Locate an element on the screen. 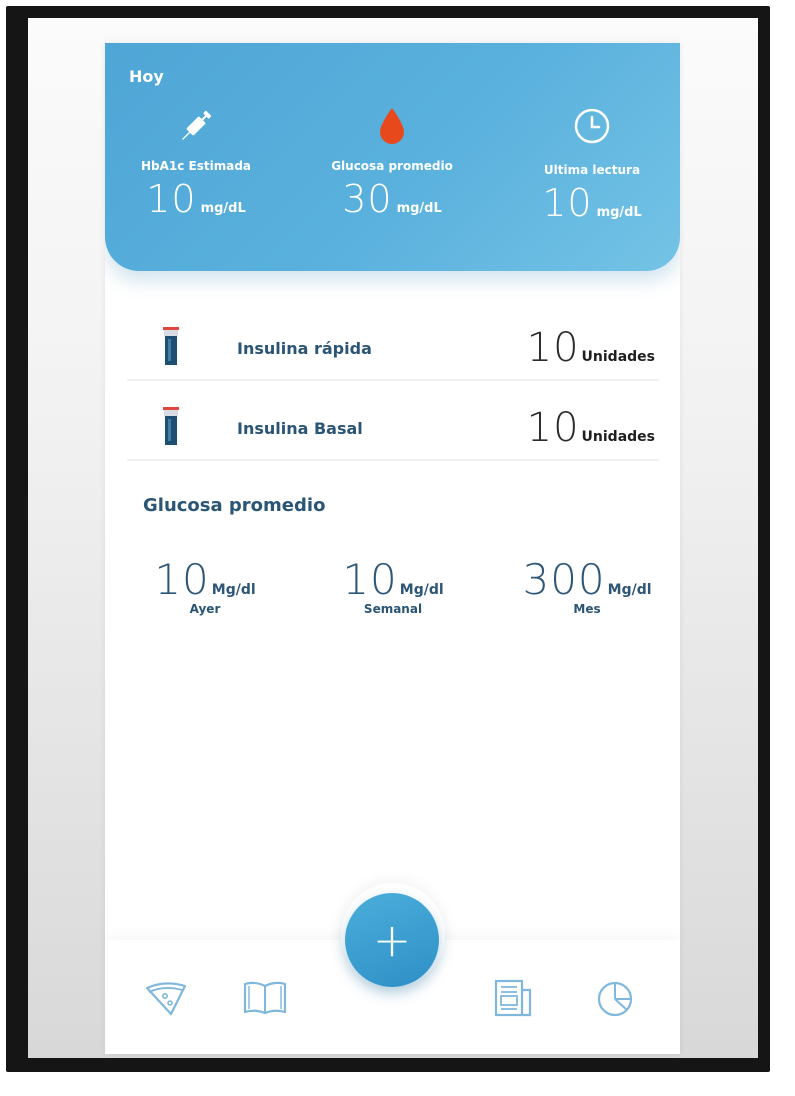 This screenshot has height=1096, width=795. pizza-slice-icon is located at coordinates (166, 1000).